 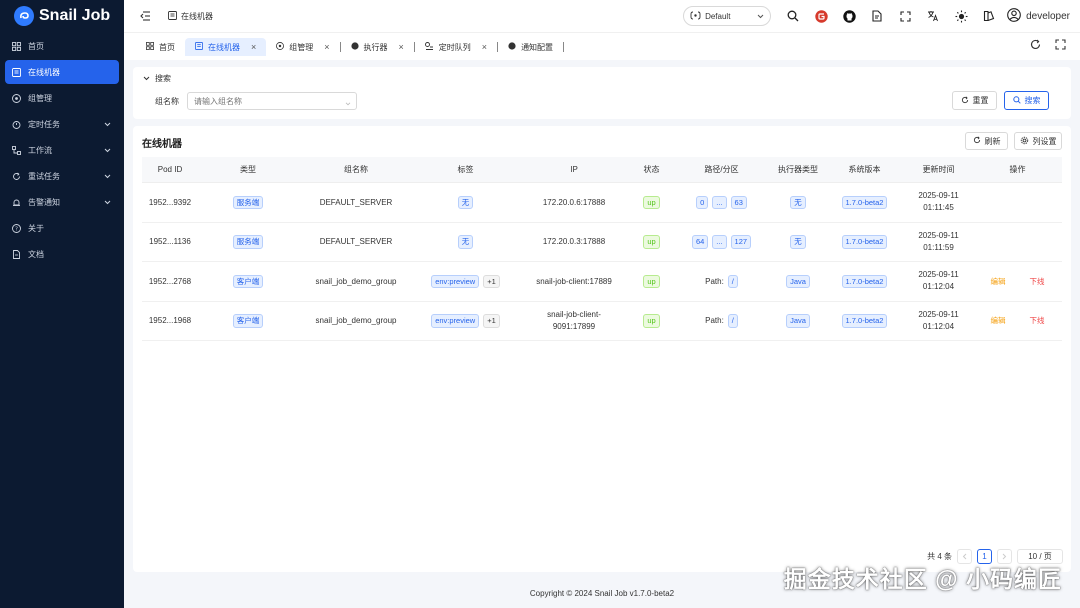 What do you see at coordinates (989, 16) in the screenshot?
I see `theme-config-icon` at bounding box center [989, 16].